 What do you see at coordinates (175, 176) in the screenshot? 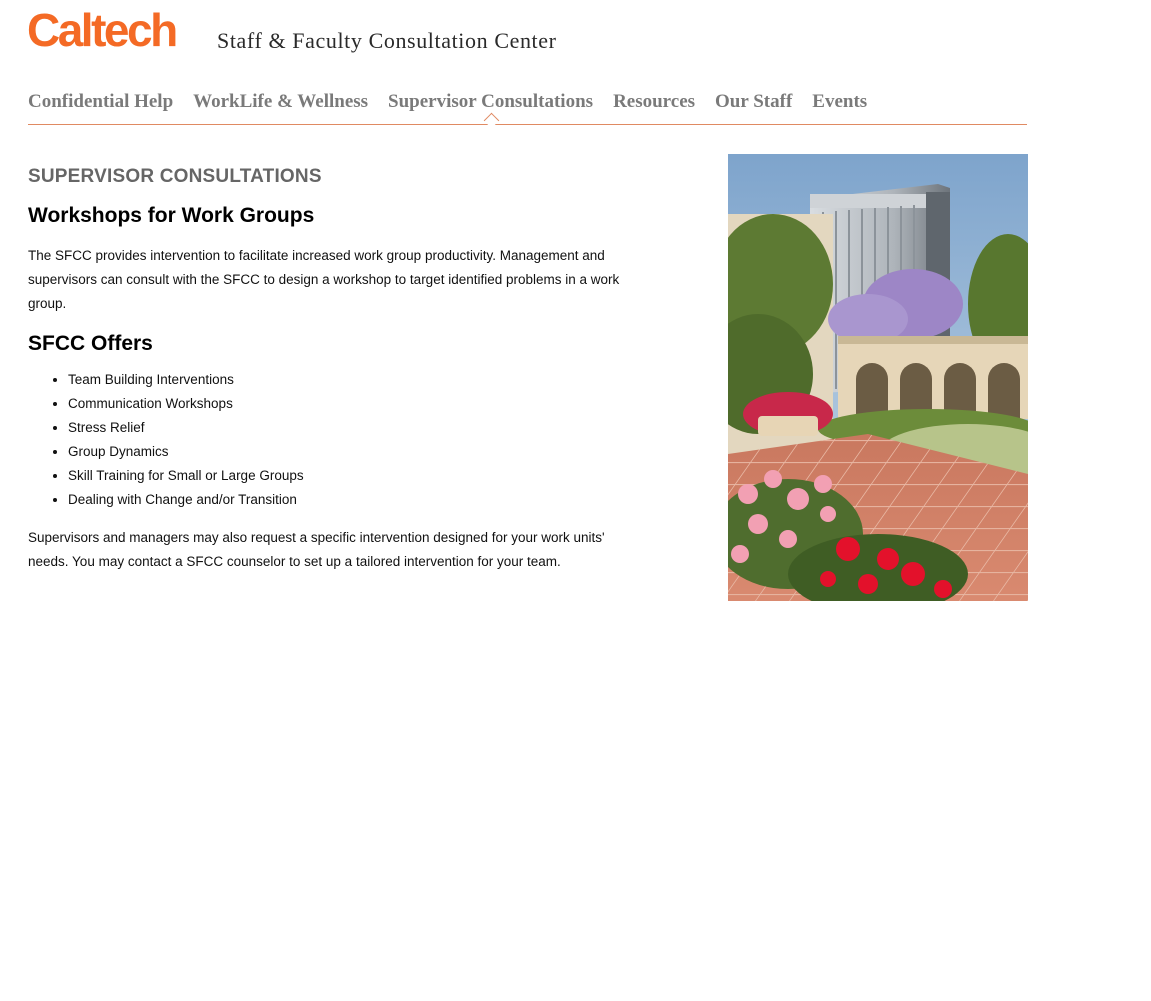
I see `page-title: SUPERVISOR CONSULTATIONS` at bounding box center [175, 176].